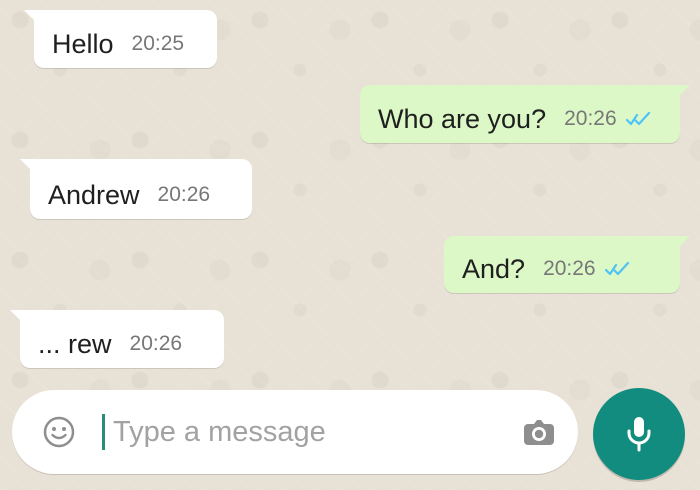 Image resolution: width=700 pixels, height=490 pixels. What do you see at coordinates (122, 339) in the screenshot?
I see `message-bubble-incoming: ... rew 20:26` at bounding box center [122, 339].